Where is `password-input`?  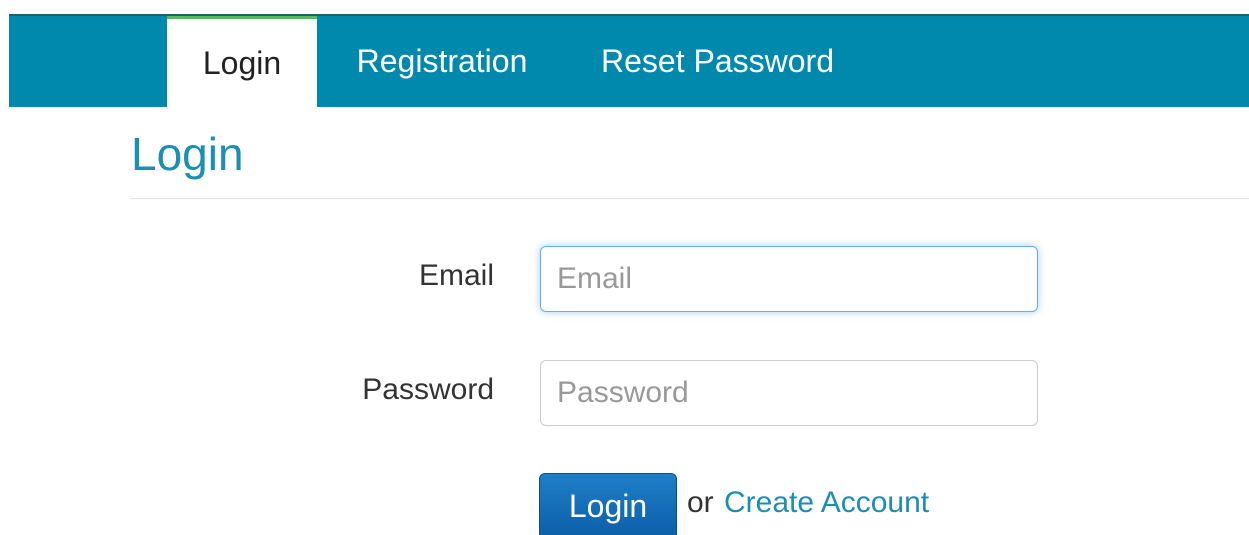
password-input is located at coordinates (789, 393).